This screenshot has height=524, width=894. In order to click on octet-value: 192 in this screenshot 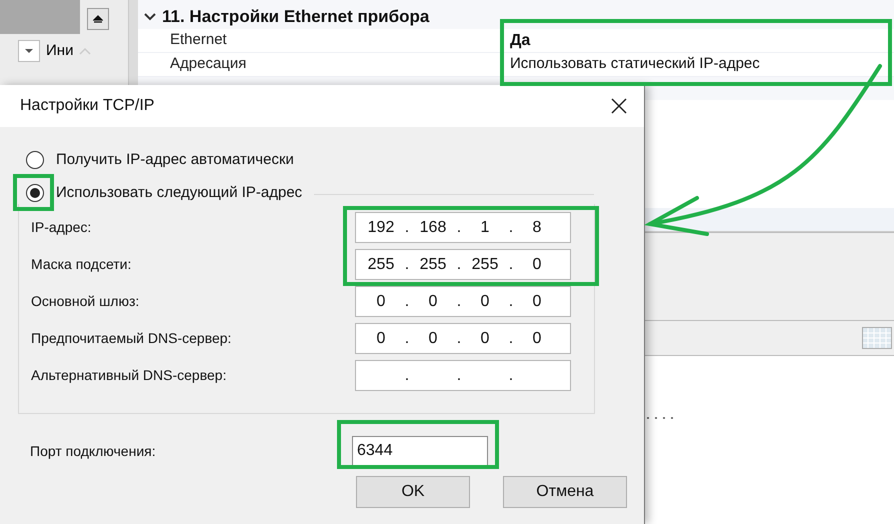, I will do `click(381, 228)`.